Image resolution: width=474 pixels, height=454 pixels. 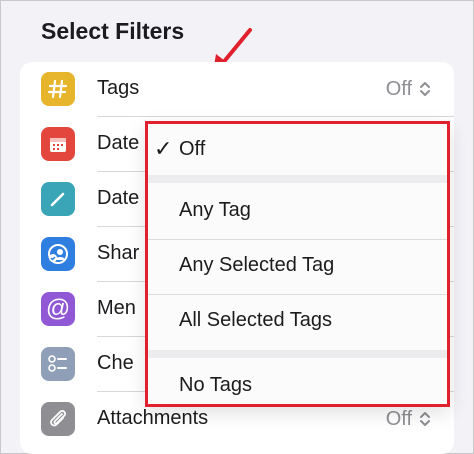 What do you see at coordinates (58, 309) in the screenshot?
I see `at-sign-icon: @` at bounding box center [58, 309].